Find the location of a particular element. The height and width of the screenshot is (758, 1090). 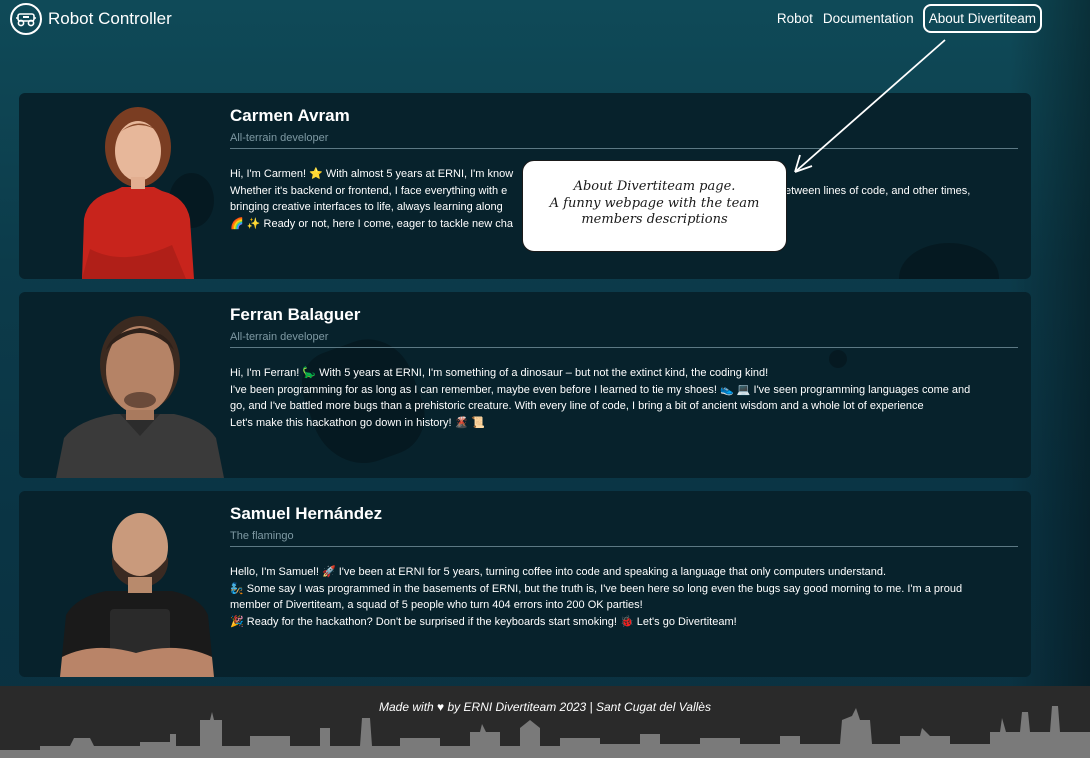

callout-line: A funny webpage with the team is located at coordinates (654, 203).